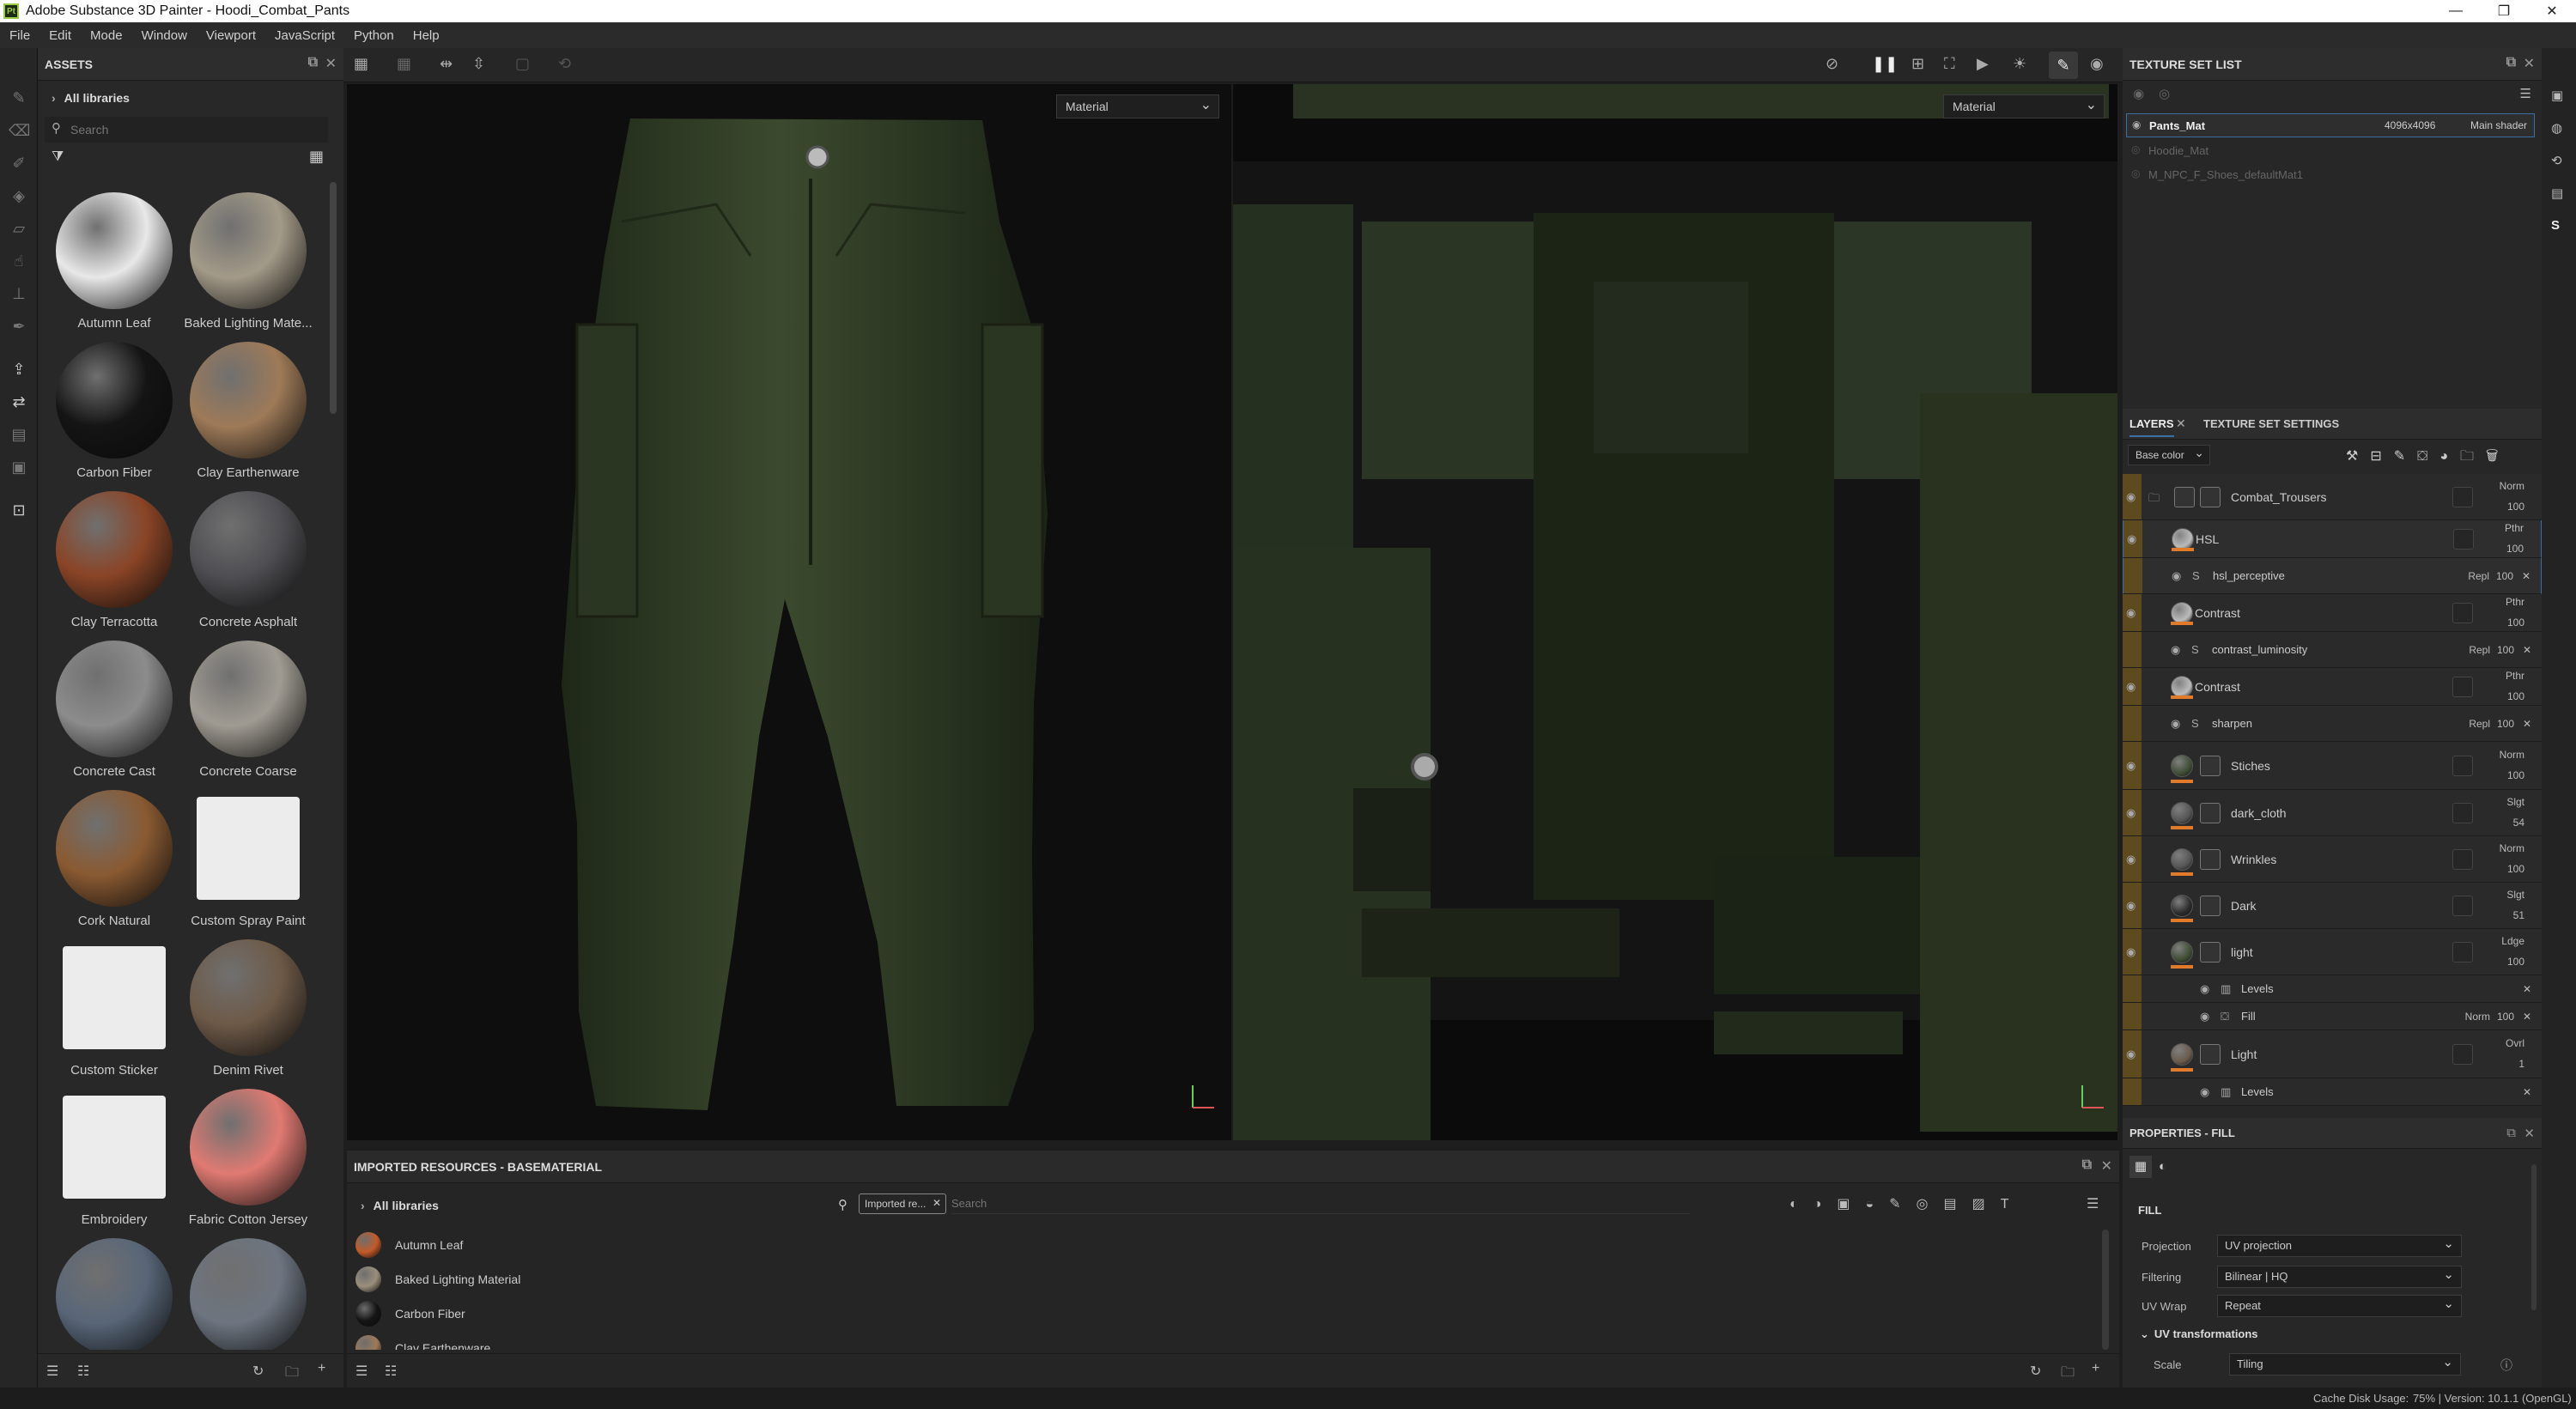 This screenshot has width=2576, height=1409. What do you see at coordinates (19, 326) in the screenshot?
I see `color-picker-icon: ✒` at bounding box center [19, 326].